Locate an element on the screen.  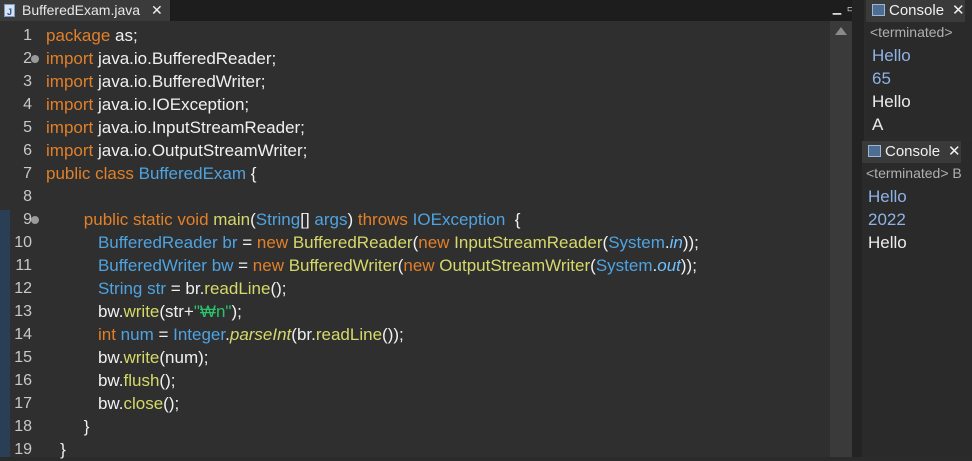
minimize-icon: ▁ is located at coordinates (837, 8).